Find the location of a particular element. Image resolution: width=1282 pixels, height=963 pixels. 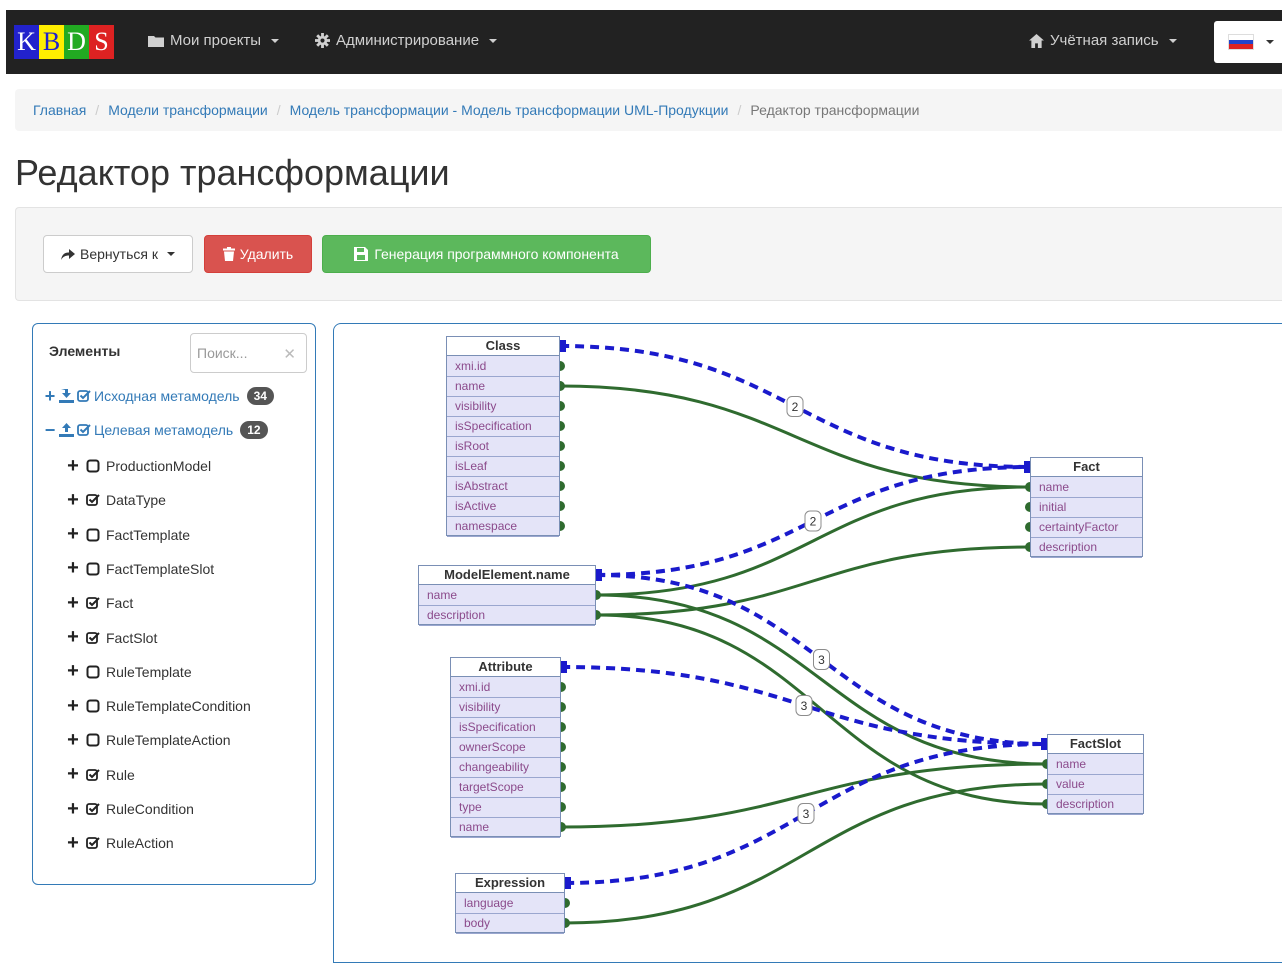

tree-item-datatype: + DataType is located at coordinates (116, 500).